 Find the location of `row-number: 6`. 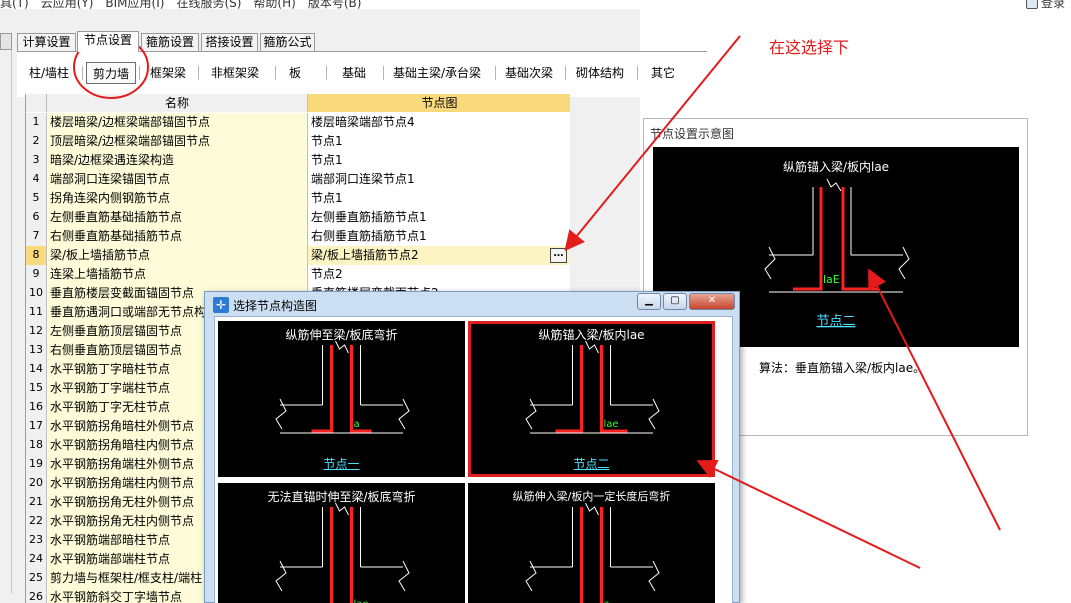

row-number: 6 is located at coordinates (36, 217).